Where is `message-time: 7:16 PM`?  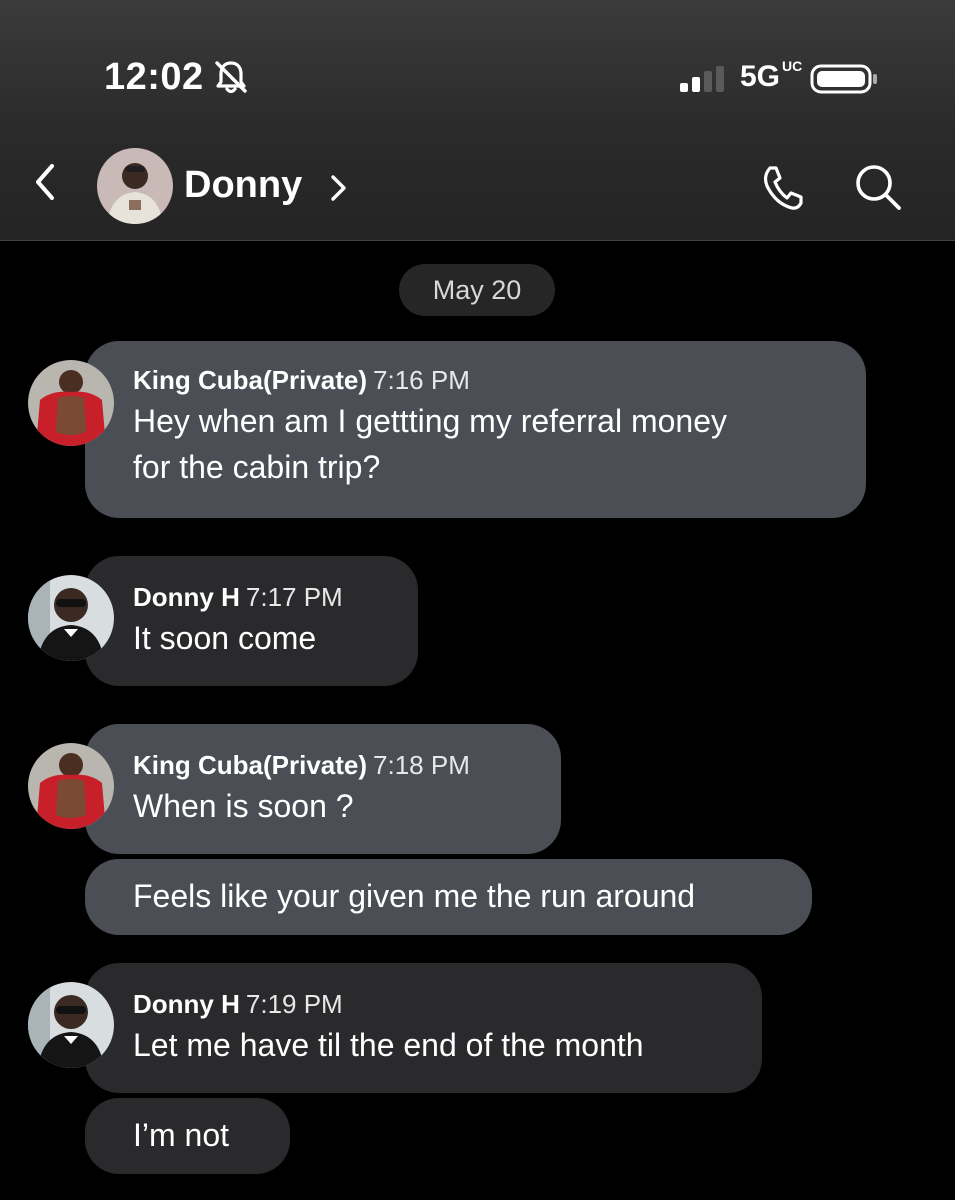
message-time: 7:16 PM is located at coordinates (421, 380).